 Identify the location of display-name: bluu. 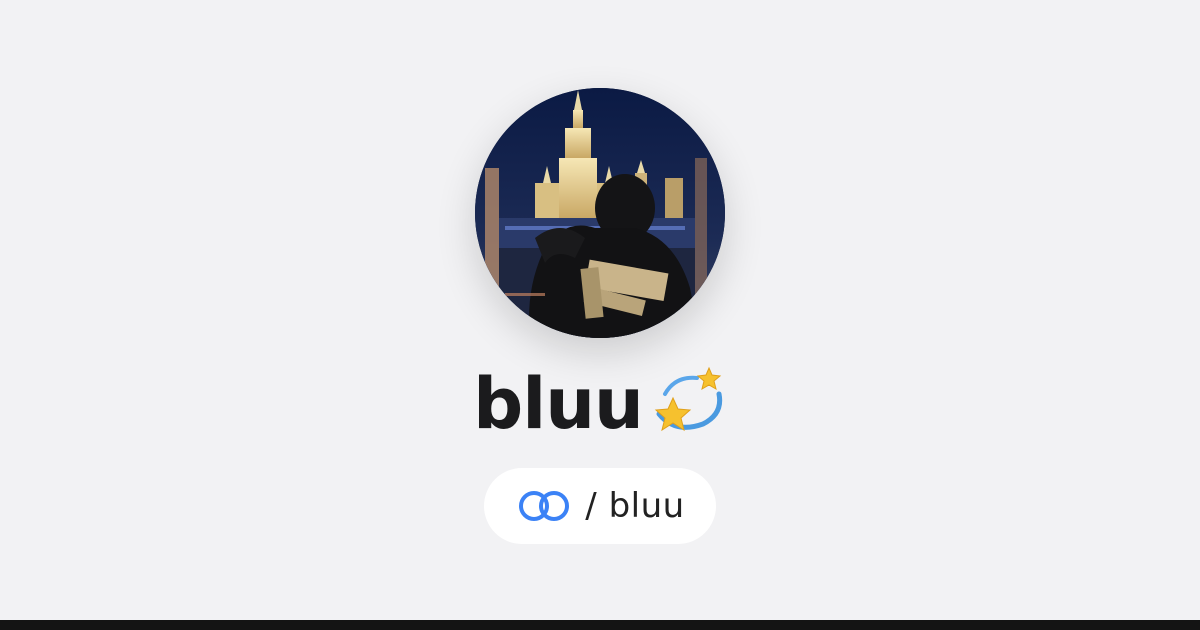
(600, 404).